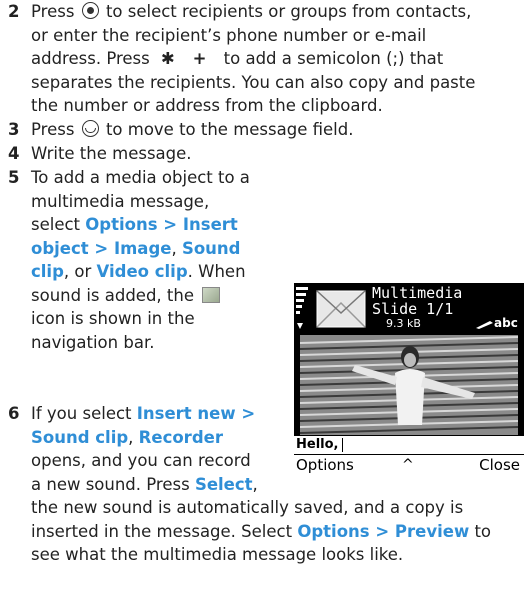 The image size is (526, 591). What do you see at coordinates (265, 154) in the screenshot?
I see `step-4: 4 Write the message.` at bounding box center [265, 154].